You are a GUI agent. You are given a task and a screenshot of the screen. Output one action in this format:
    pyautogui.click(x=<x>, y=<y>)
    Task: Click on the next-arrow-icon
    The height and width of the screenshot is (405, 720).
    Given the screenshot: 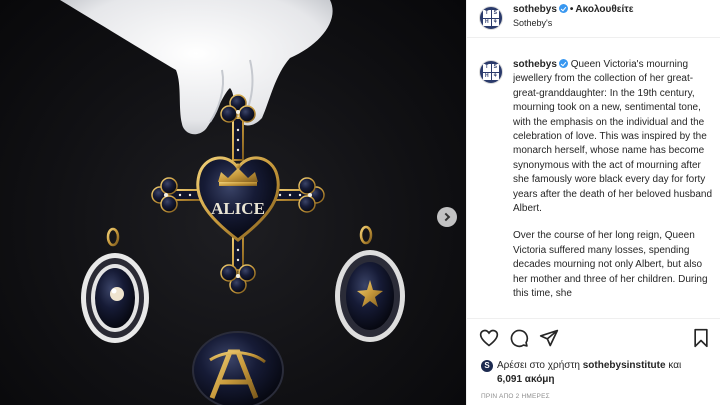 What is the action you would take?
    pyautogui.click(x=447, y=217)
    